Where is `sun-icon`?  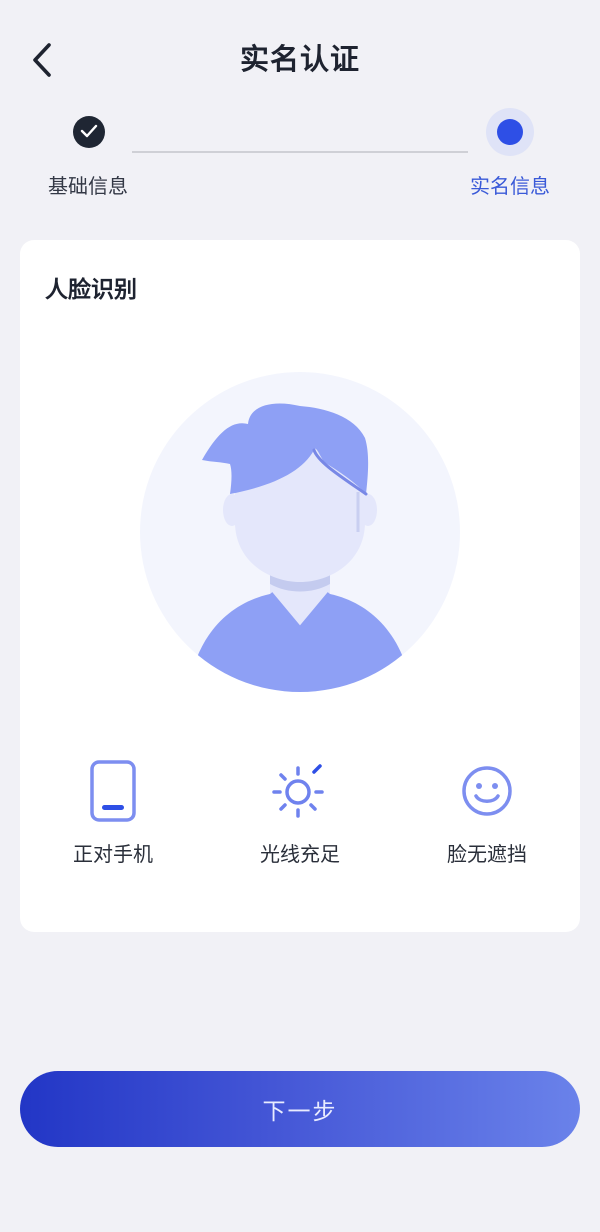
sun-icon is located at coordinates (300, 791).